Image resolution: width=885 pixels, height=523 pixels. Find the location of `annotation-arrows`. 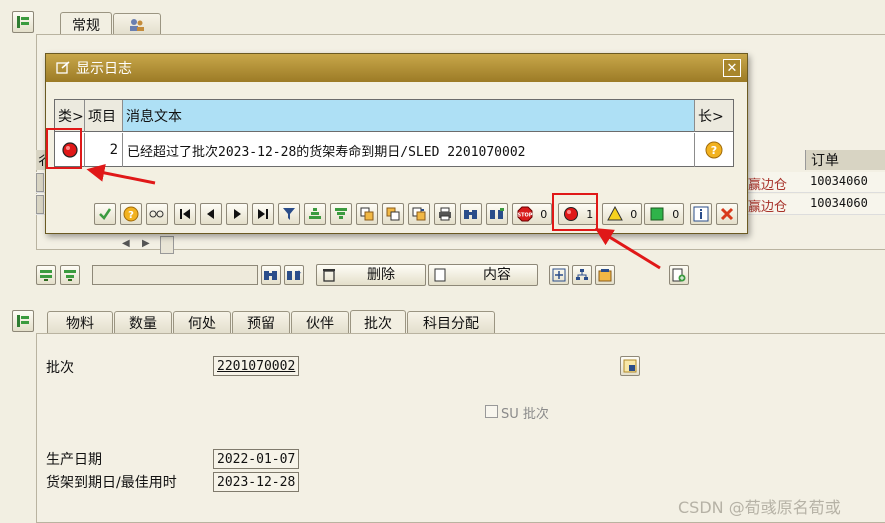

annotation-arrows is located at coordinates (373, 216).